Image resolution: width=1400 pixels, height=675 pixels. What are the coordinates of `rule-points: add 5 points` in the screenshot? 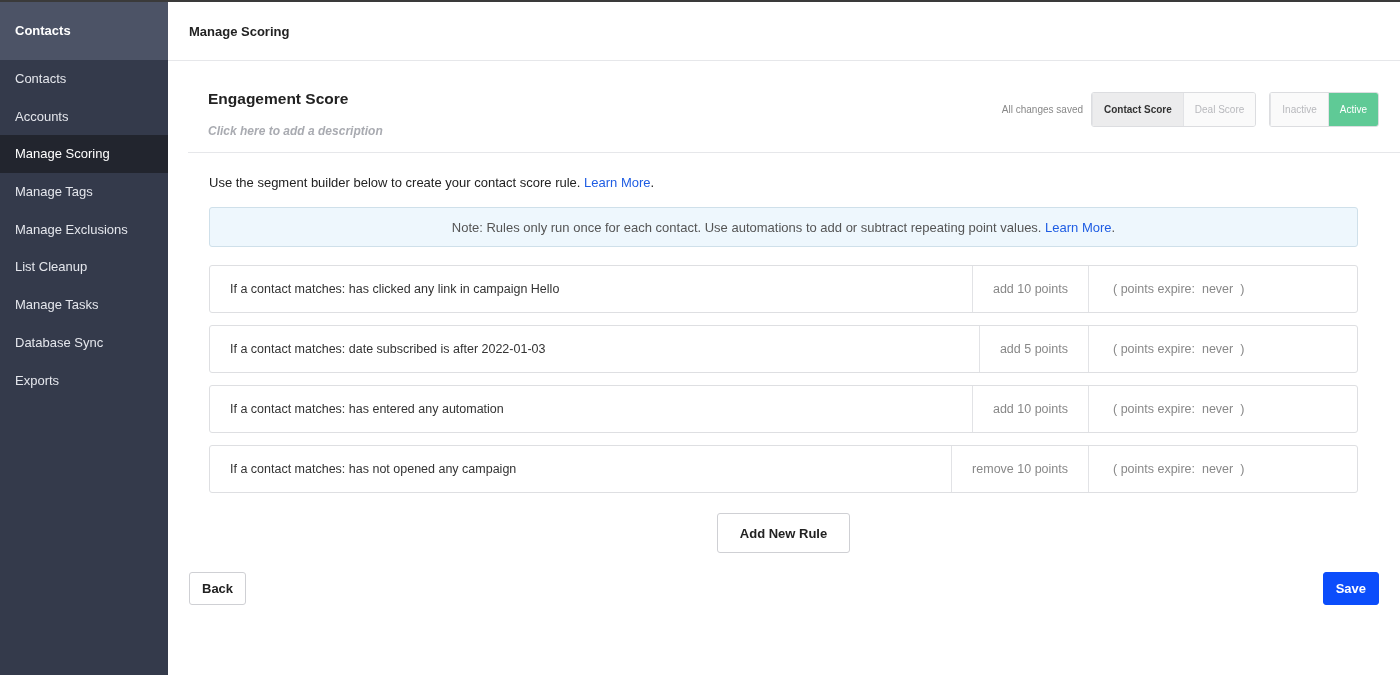 It's located at (1033, 349).